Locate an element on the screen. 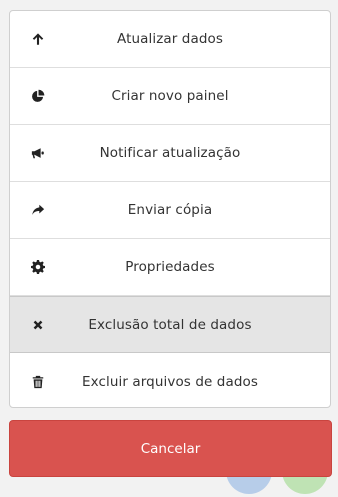 Image resolution: width=338 pixels, height=497 pixels. menu-item-label: Notificar atualização is located at coordinates (170, 153).